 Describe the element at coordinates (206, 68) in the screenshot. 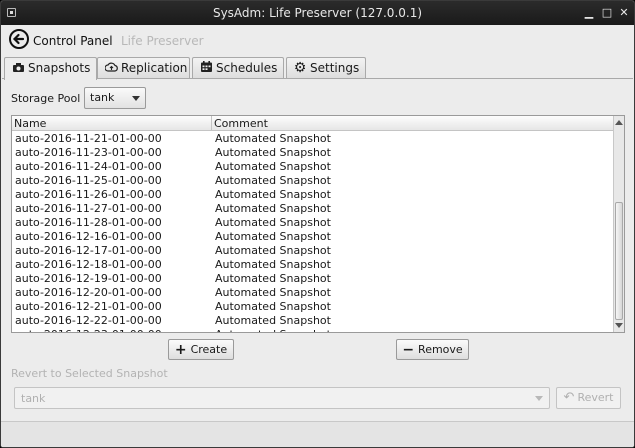

I see `calendar-icon` at that location.